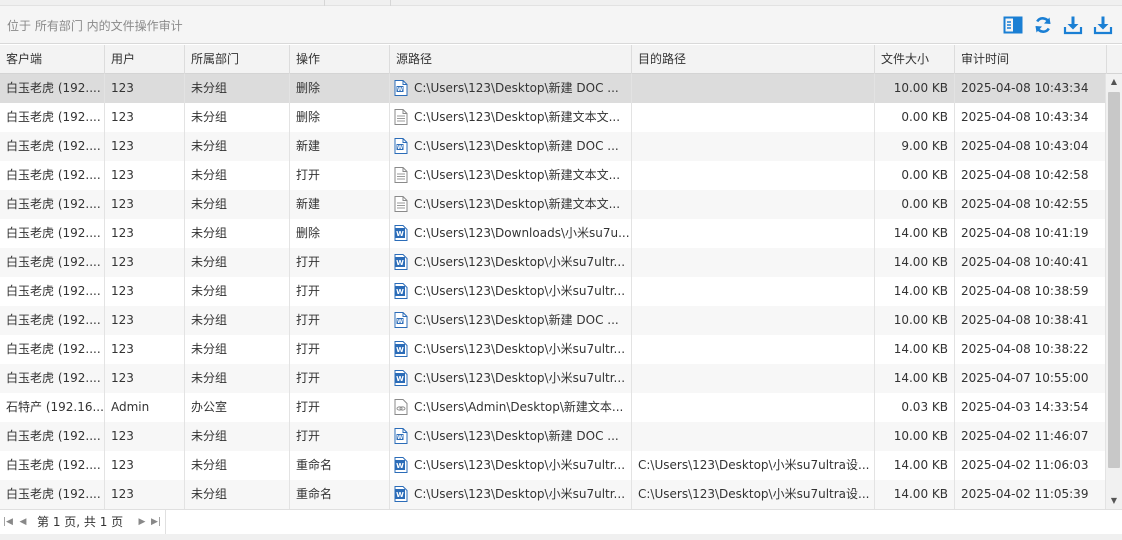  Describe the element at coordinates (340, 59) in the screenshot. I see `column-header-operation: 操作` at that location.